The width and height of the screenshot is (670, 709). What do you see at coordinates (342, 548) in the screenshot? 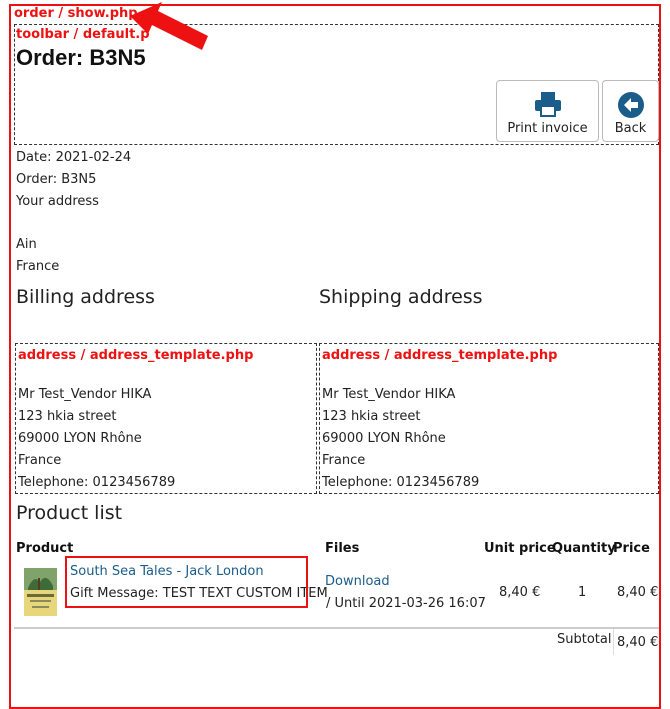
I see `column-header-files: Files` at bounding box center [342, 548].